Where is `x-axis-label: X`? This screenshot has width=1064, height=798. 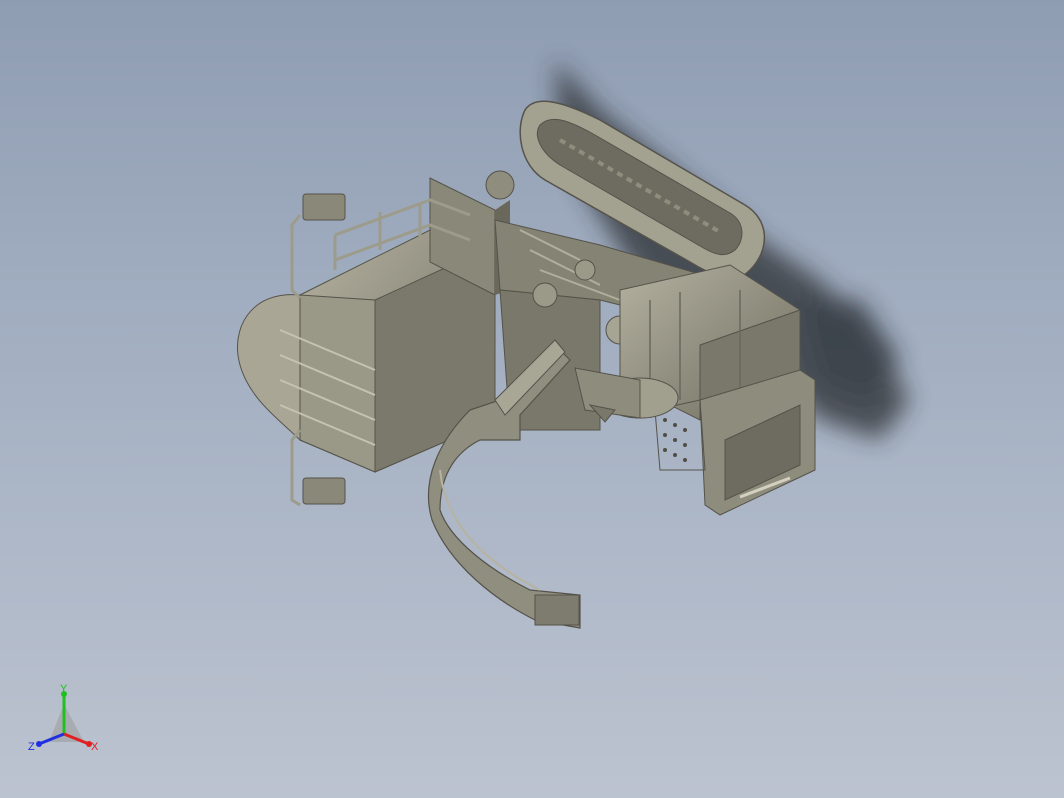 x-axis-label: X is located at coordinates (95, 747).